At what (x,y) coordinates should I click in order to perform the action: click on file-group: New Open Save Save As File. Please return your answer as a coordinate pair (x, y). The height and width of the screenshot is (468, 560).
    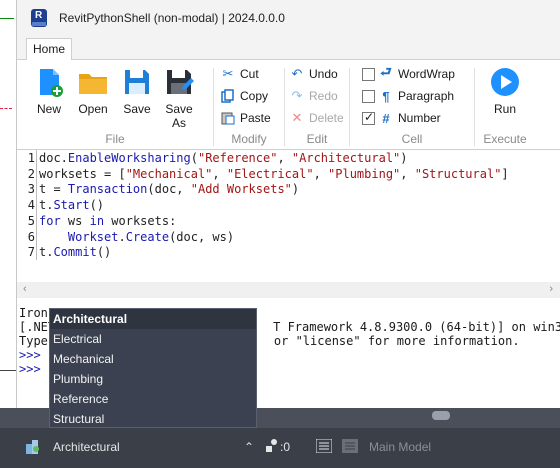
    Looking at the image, I should click on (115, 105).